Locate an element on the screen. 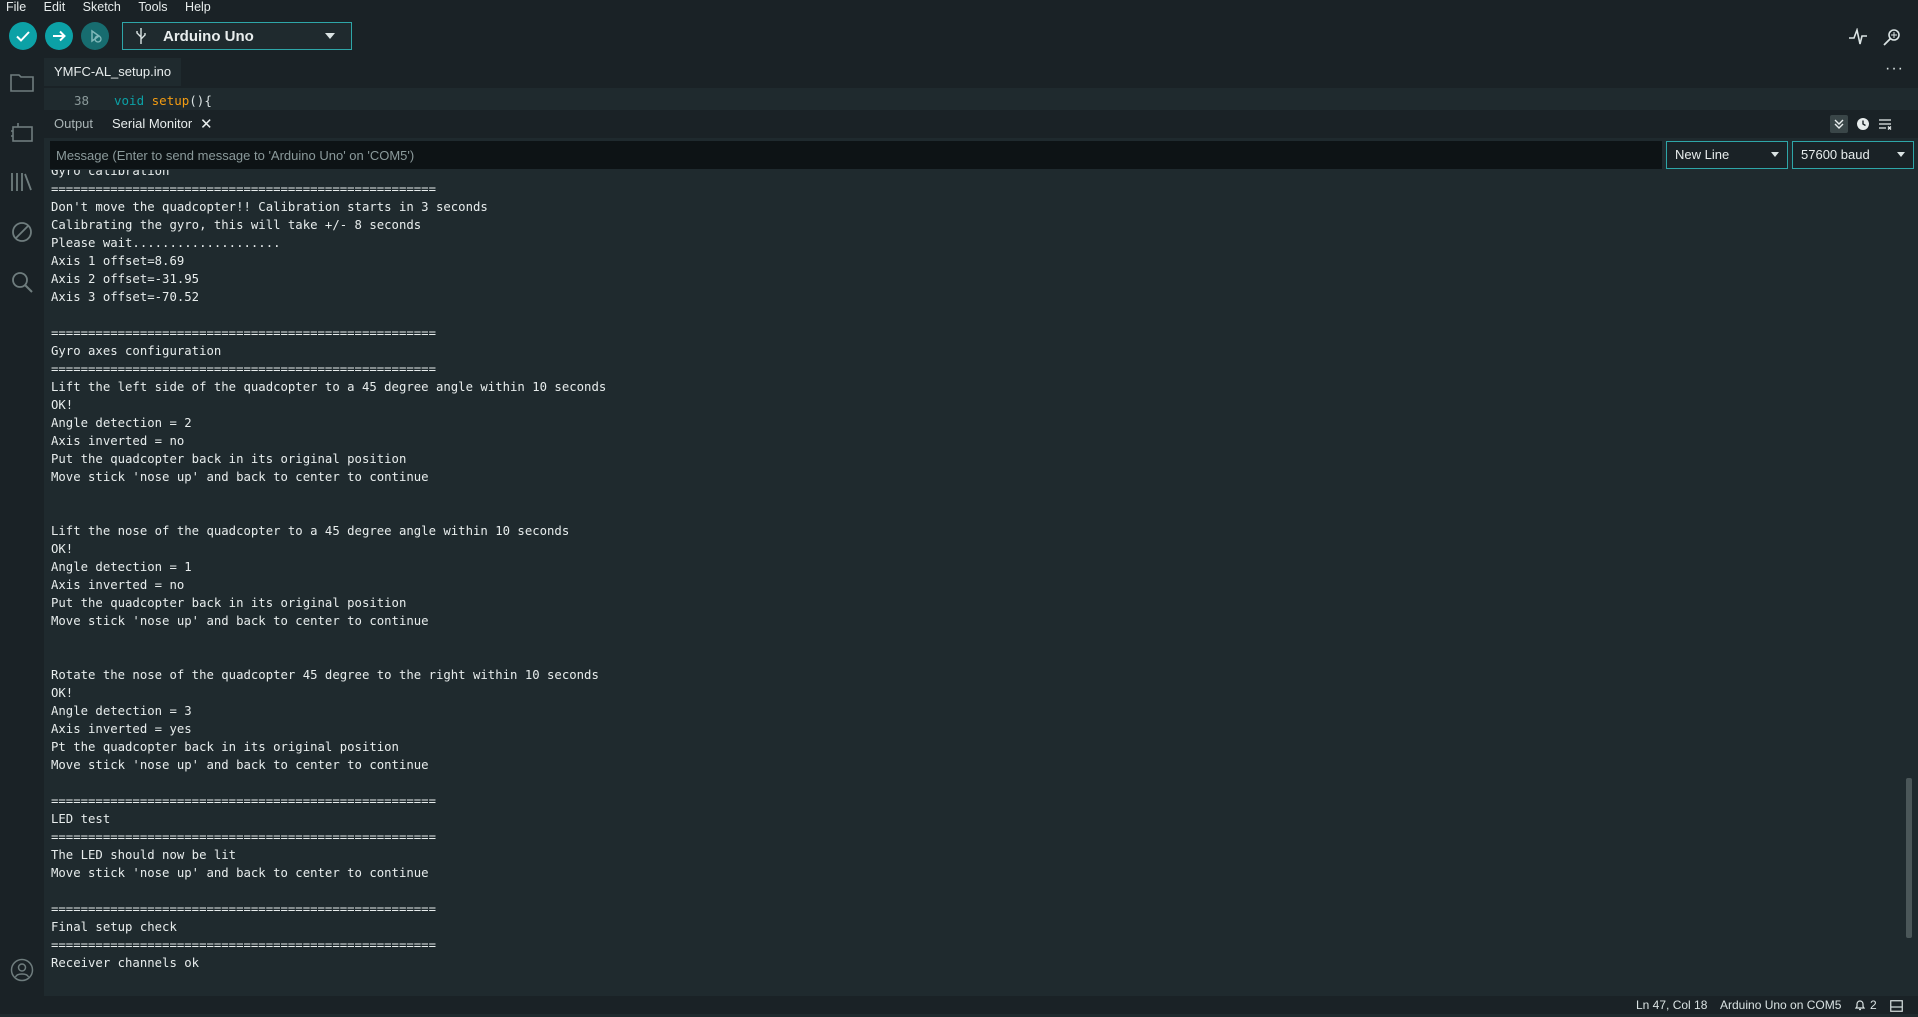 The image size is (1918, 1017). debug-icon is located at coordinates (96, 36).